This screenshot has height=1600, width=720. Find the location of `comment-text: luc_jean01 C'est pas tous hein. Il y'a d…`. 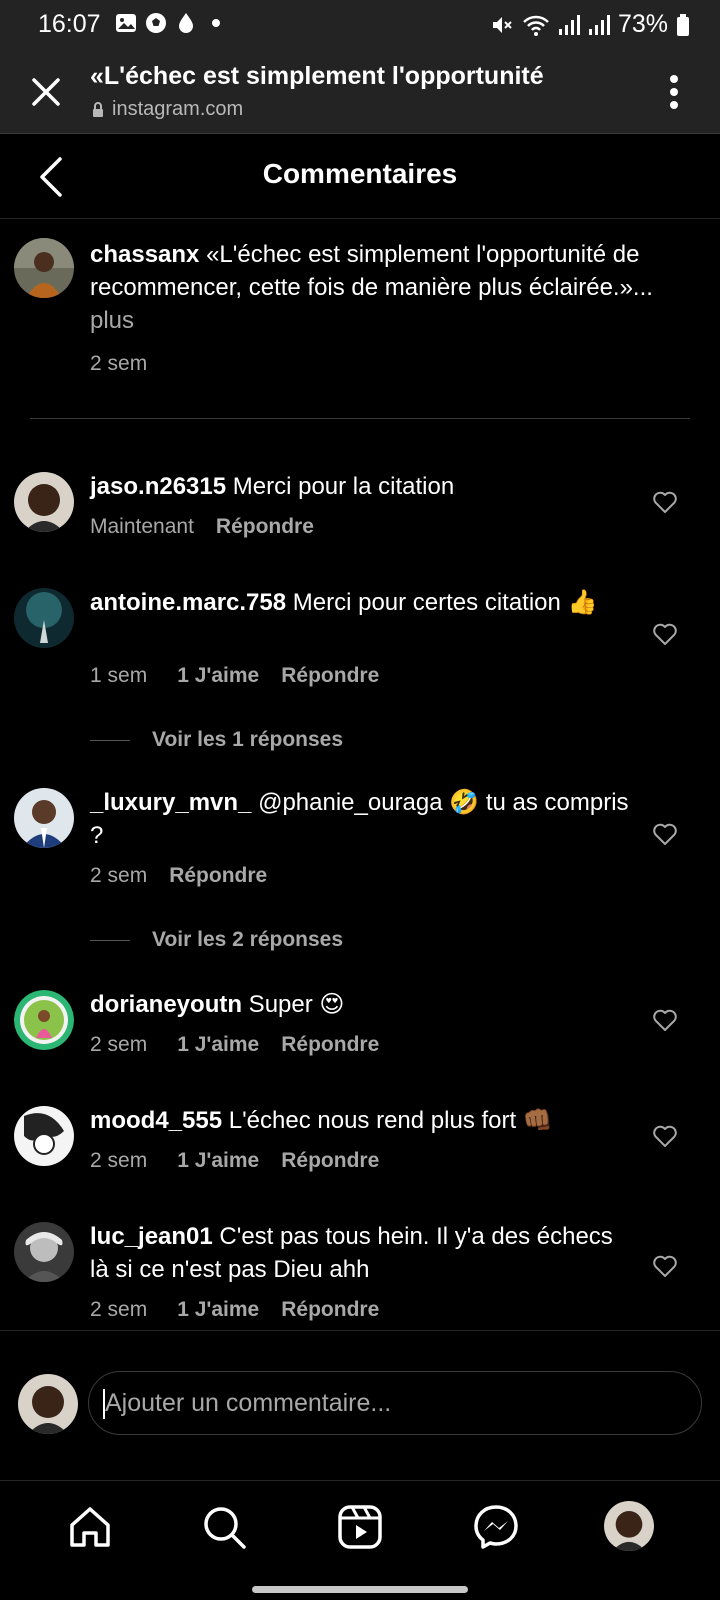

comment-text: luc_jean01 C'est pas tous hein. Il y'a d… is located at coordinates (362, 1253).